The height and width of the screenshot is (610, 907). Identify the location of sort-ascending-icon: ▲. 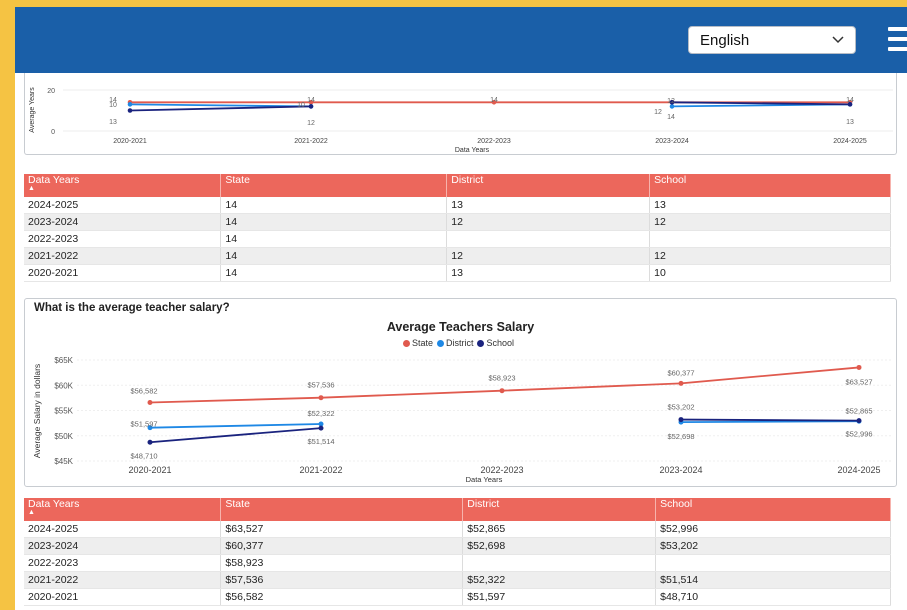
(31, 512).